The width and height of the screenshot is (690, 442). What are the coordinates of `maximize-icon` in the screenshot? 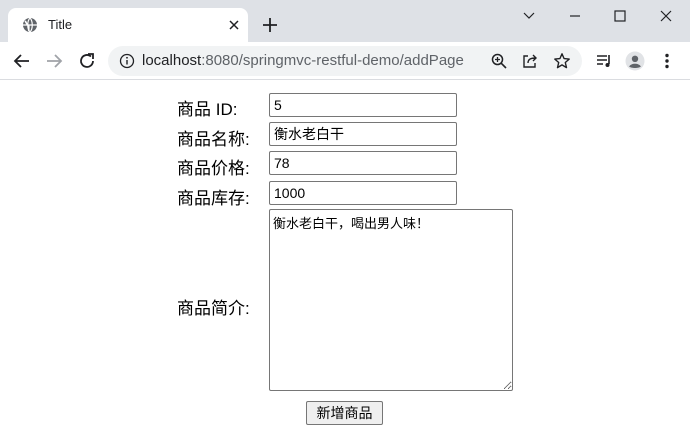 It's located at (620, 16).